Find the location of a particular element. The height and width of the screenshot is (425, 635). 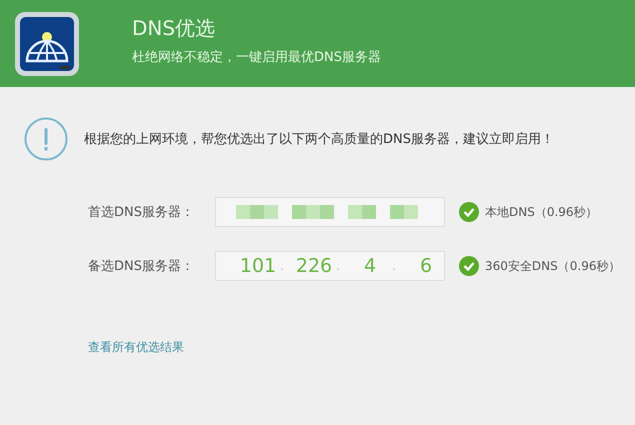

dns-address-field is located at coordinates (330, 212).